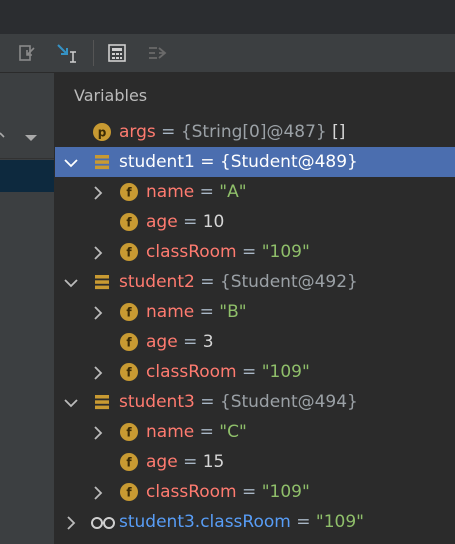 This screenshot has height=544, width=455. What do you see at coordinates (255, 222) in the screenshot?
I see `field-row-age: f age = 10` at bounding box center [255, 222].